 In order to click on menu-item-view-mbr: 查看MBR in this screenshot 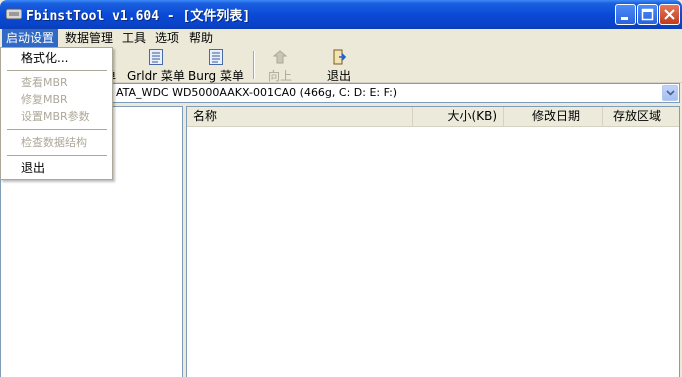, I will do `click(56, 83)`.